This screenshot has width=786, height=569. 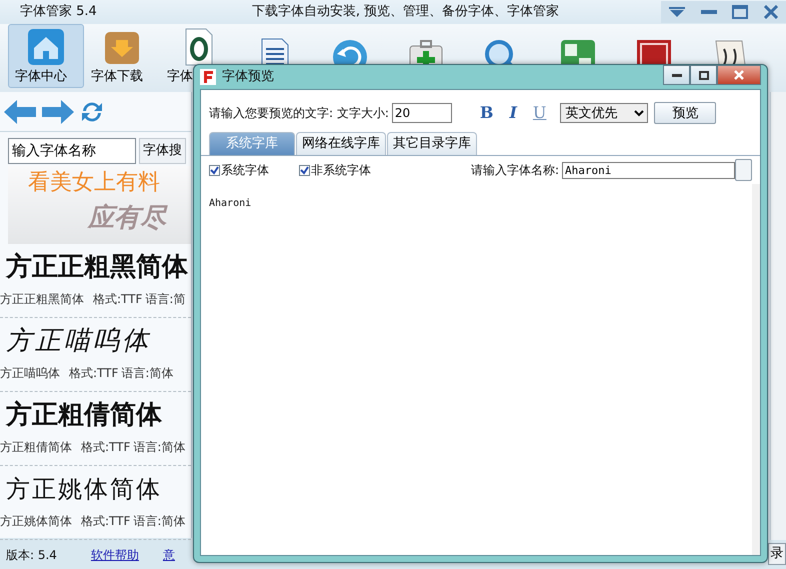 I want to click on help-link: 软件帮助, so click(x=114, y=555).